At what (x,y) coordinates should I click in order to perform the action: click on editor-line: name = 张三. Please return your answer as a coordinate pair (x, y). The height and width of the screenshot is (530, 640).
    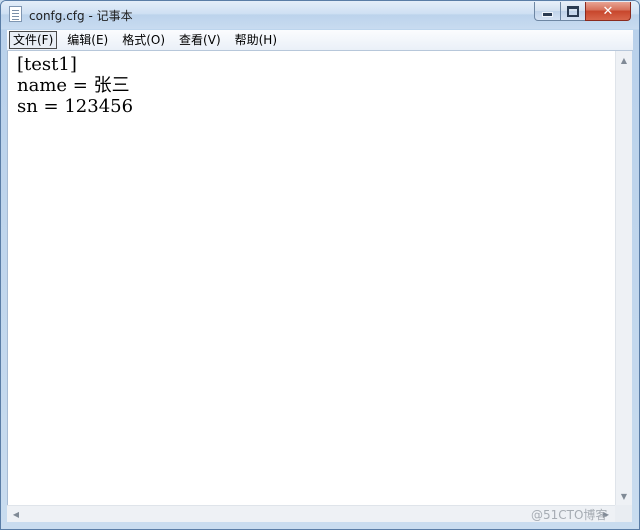
    Looking at the image, I should click on (73, 85).